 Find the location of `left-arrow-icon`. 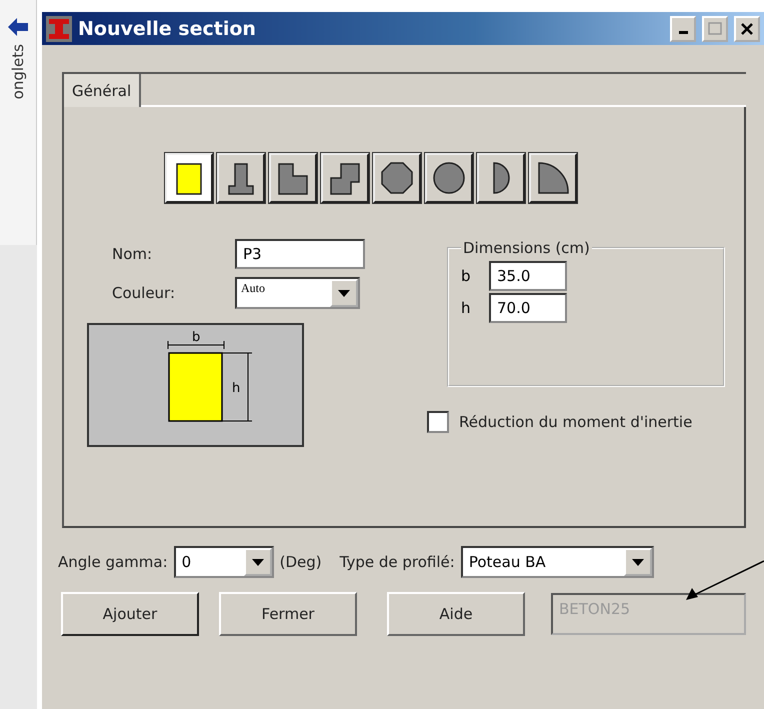

left-arrow-icon is located at coordinates (18, 27).